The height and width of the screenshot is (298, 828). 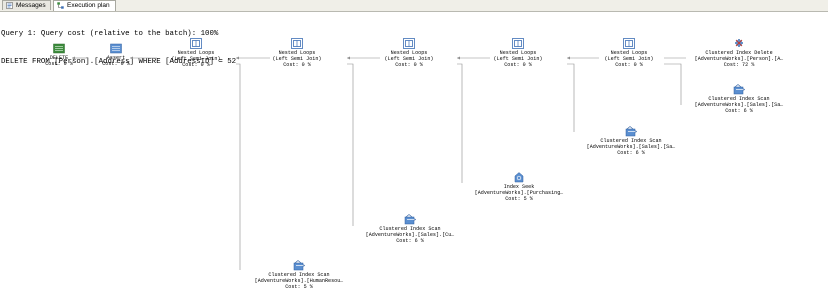 What do you see at coordinates (59, 55) in the screenshot?
I see `plan-node-delete: DELETE Cost: 0 %` at bounding box center [59, 55].